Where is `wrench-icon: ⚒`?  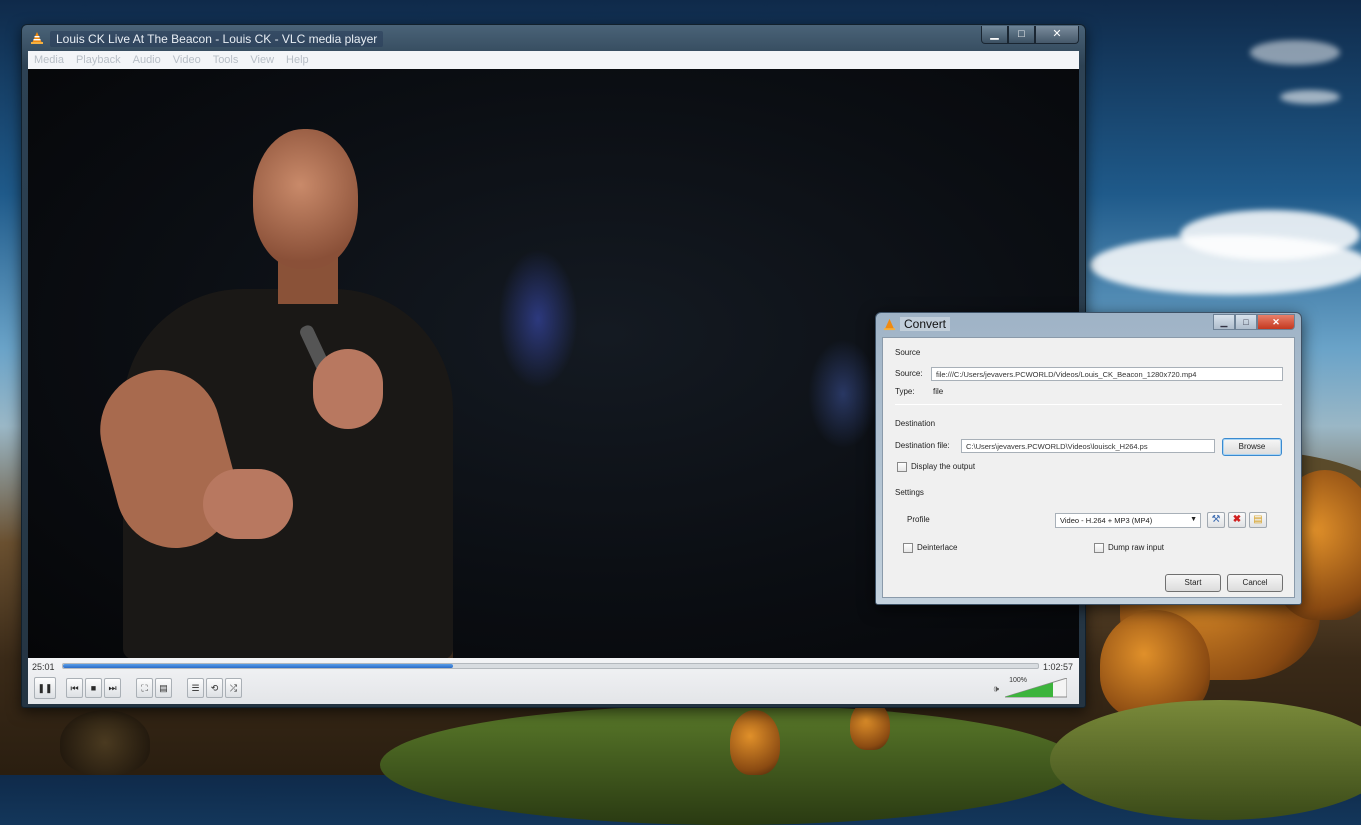
wrench-icon: ⚒ is located at coordinates (1216, 519).